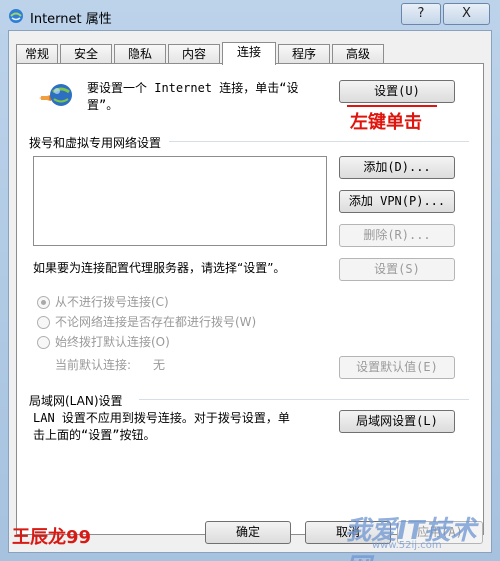 The width and height of the screenshot is (500, 561). Describe the element at coordinates (392, 106) in the screenshot. I see `annotation-underline` at that location.